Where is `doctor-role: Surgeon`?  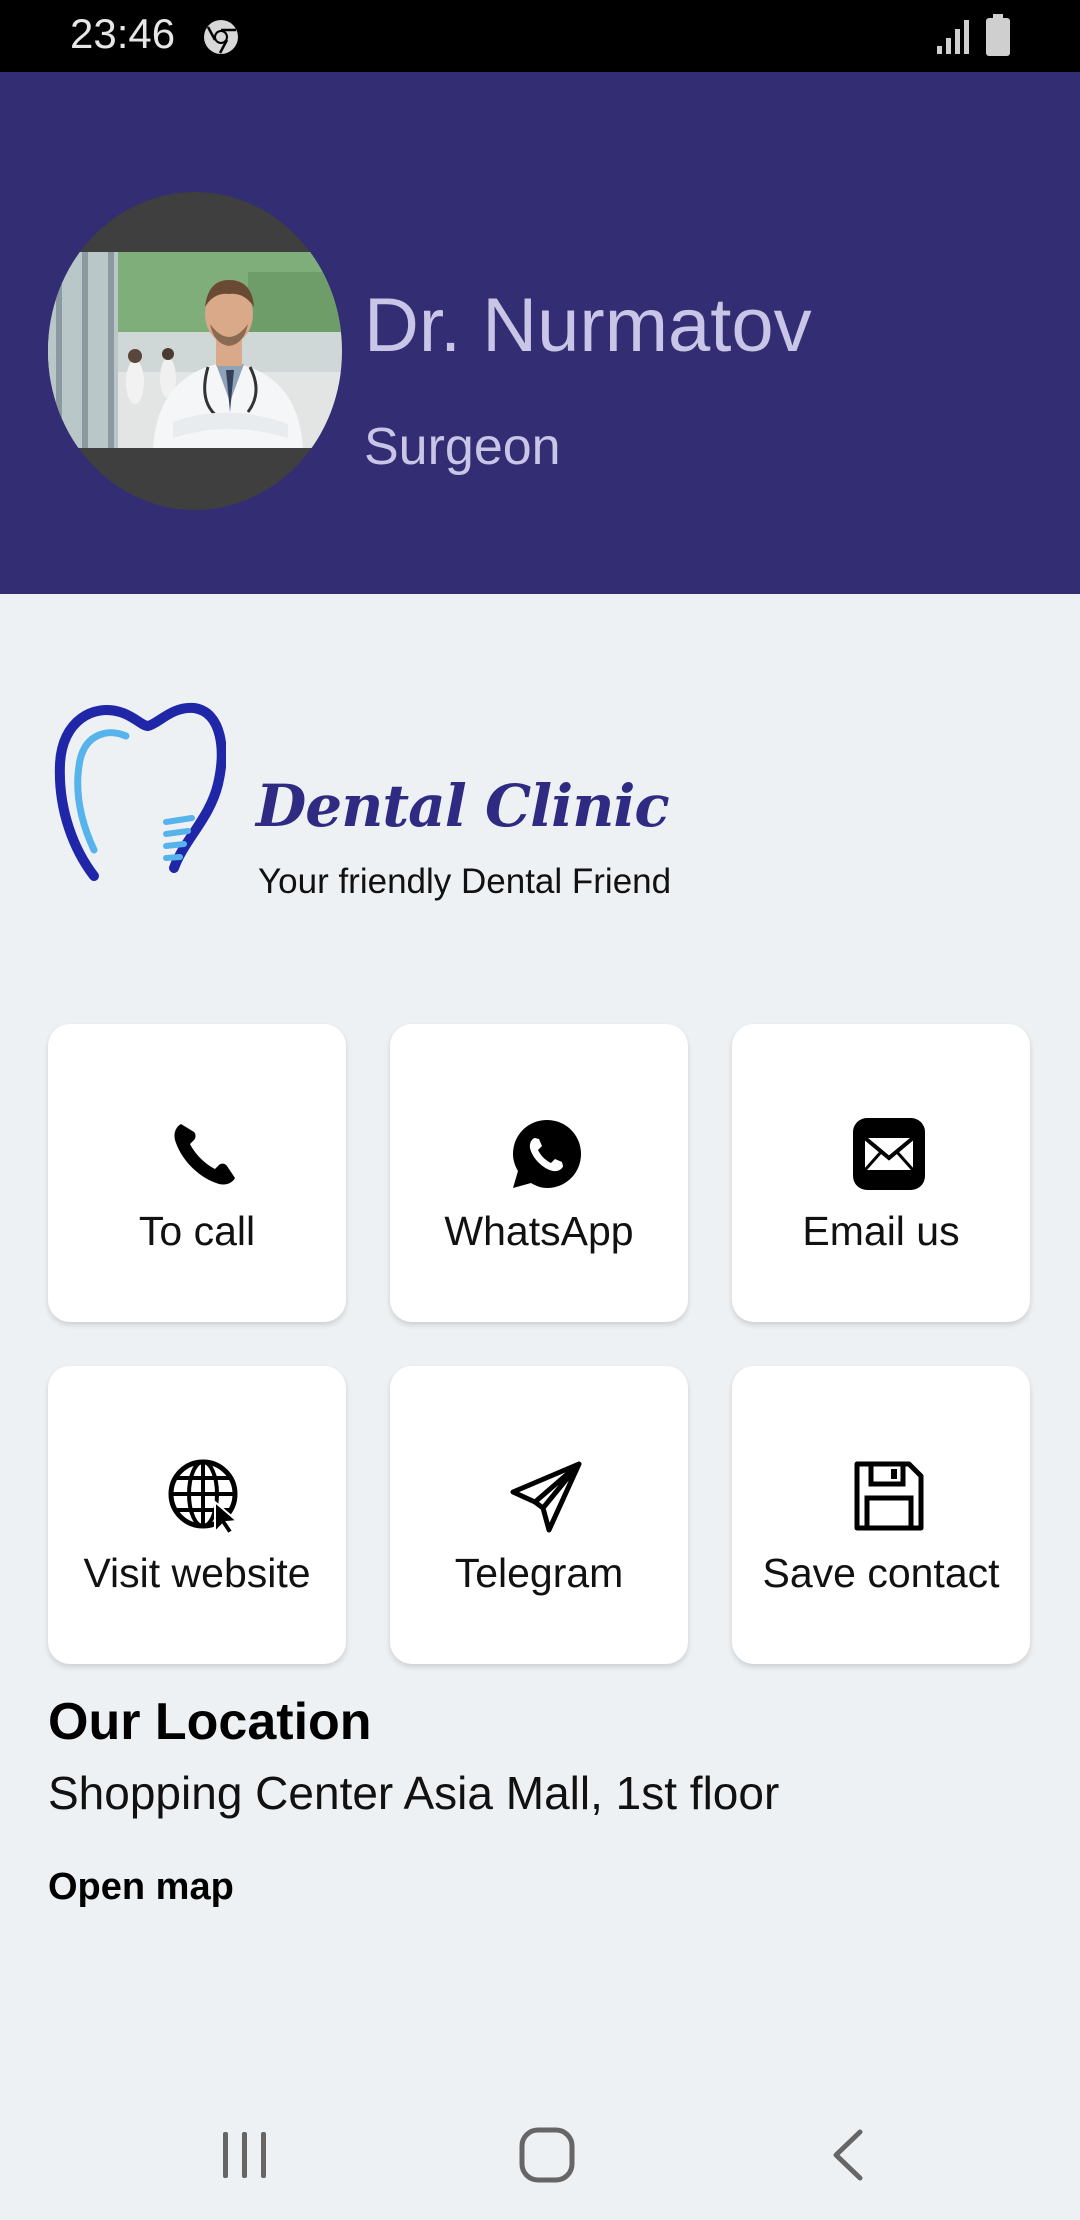
doctor-role: Surgeon is located at coordinates (462, 447).